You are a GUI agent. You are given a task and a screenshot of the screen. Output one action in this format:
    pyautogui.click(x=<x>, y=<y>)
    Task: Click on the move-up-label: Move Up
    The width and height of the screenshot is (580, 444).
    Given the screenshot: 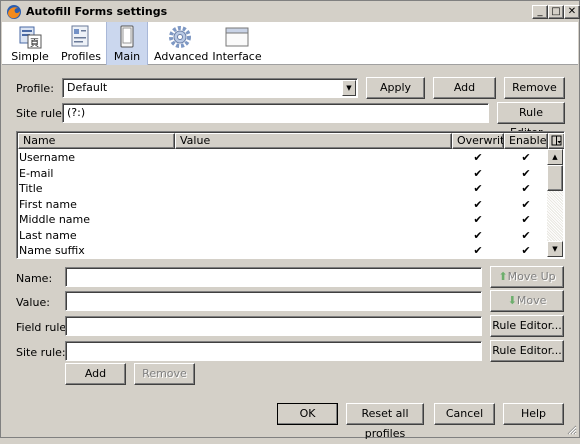 What is the action you would take?
    pyautogui.click(x=531, y=276)
    